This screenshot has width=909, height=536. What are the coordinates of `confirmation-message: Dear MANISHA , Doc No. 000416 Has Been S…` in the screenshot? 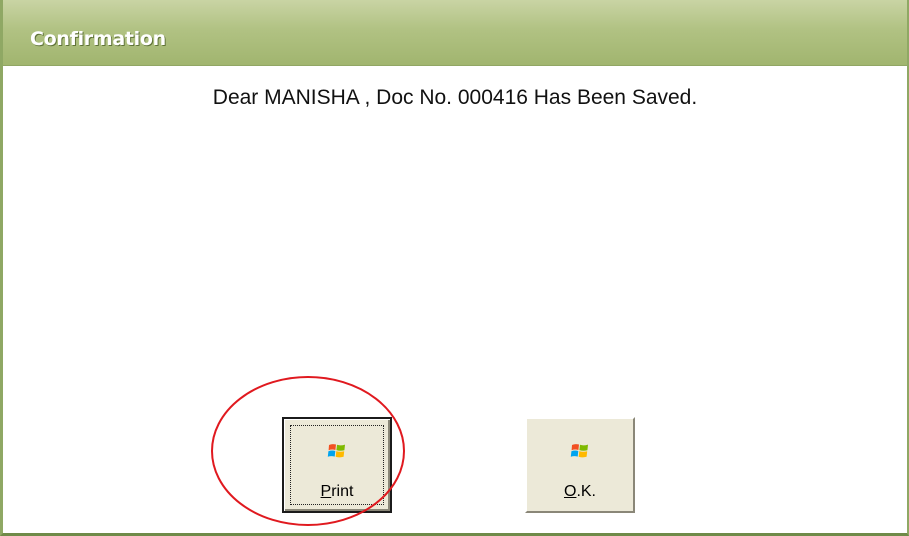 It's located at (455, 97).